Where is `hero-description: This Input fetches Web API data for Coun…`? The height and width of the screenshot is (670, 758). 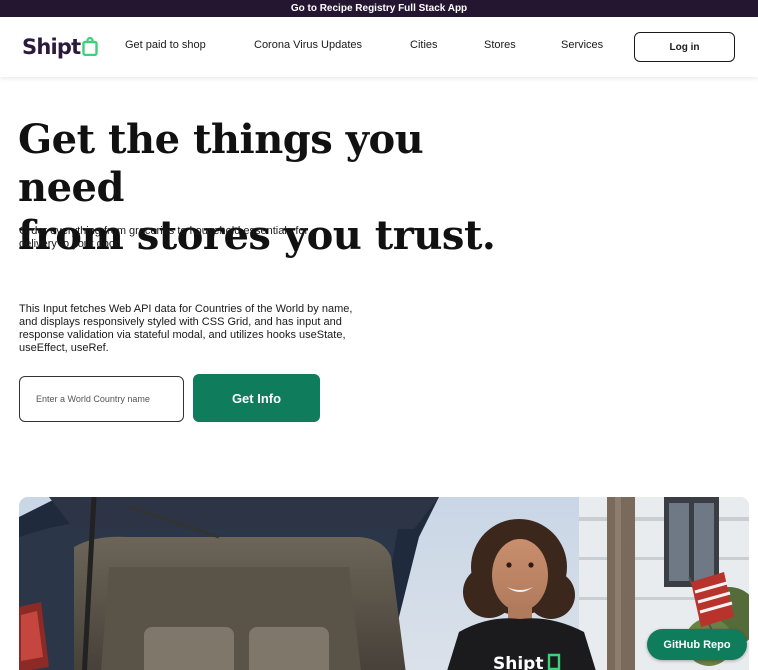
hero-description: This Input fetches Web API data for Coun… is located at coordinates (186, 328).